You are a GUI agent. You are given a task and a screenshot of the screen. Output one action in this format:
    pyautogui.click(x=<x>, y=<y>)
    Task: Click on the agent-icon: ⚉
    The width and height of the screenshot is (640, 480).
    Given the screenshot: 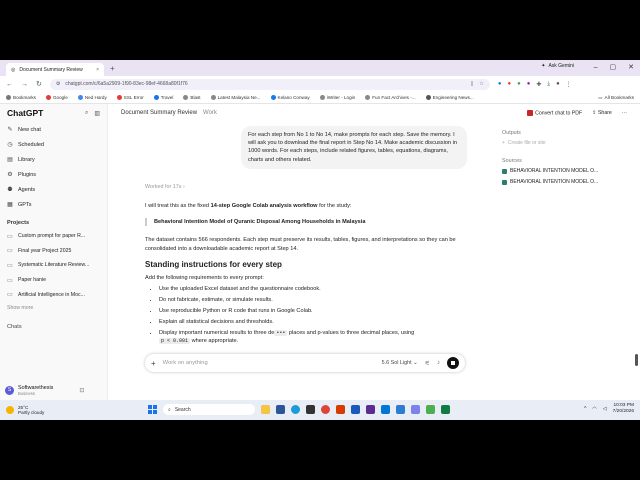 What is the action you would take?
    pyautogui.click(x=10, y=190)
    